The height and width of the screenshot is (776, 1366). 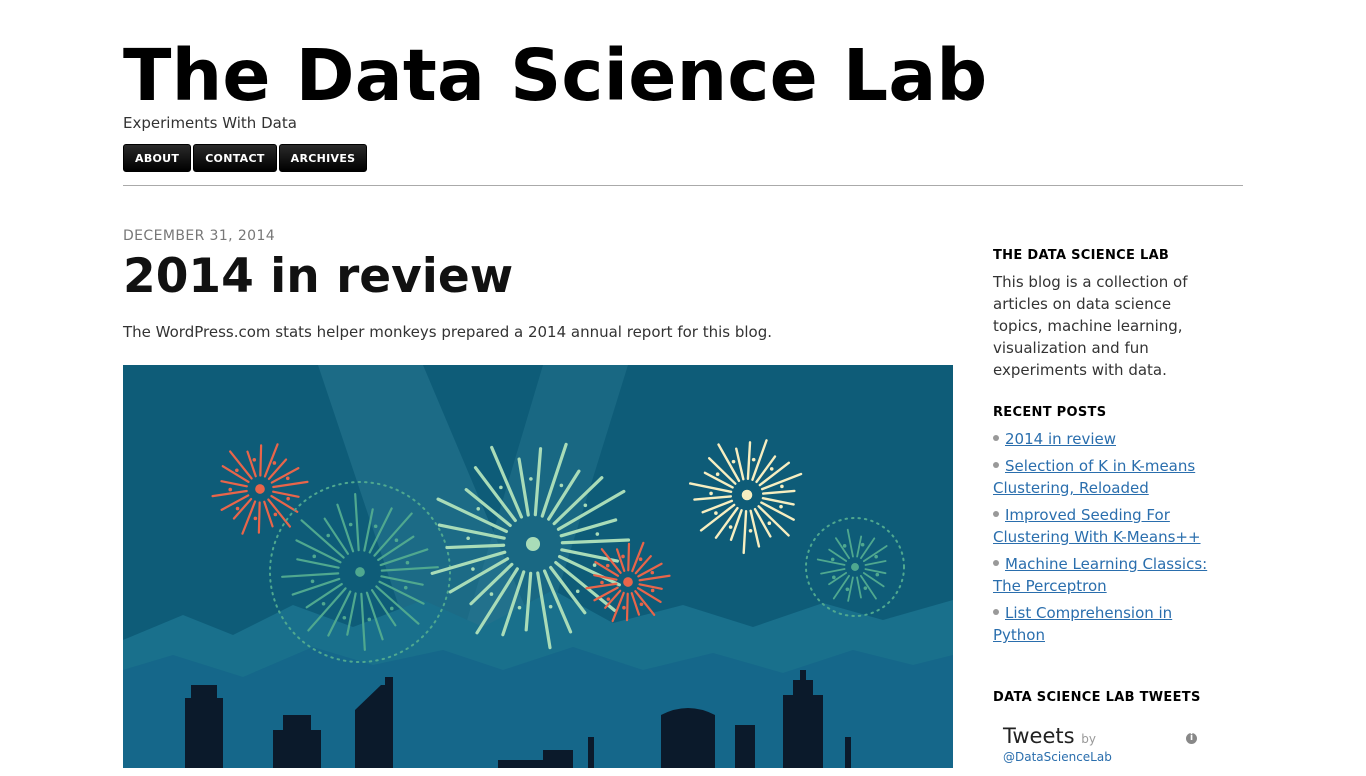 I want to click on twitter-handle-link: @DataScienceLab, so click(x=1057, y=757).